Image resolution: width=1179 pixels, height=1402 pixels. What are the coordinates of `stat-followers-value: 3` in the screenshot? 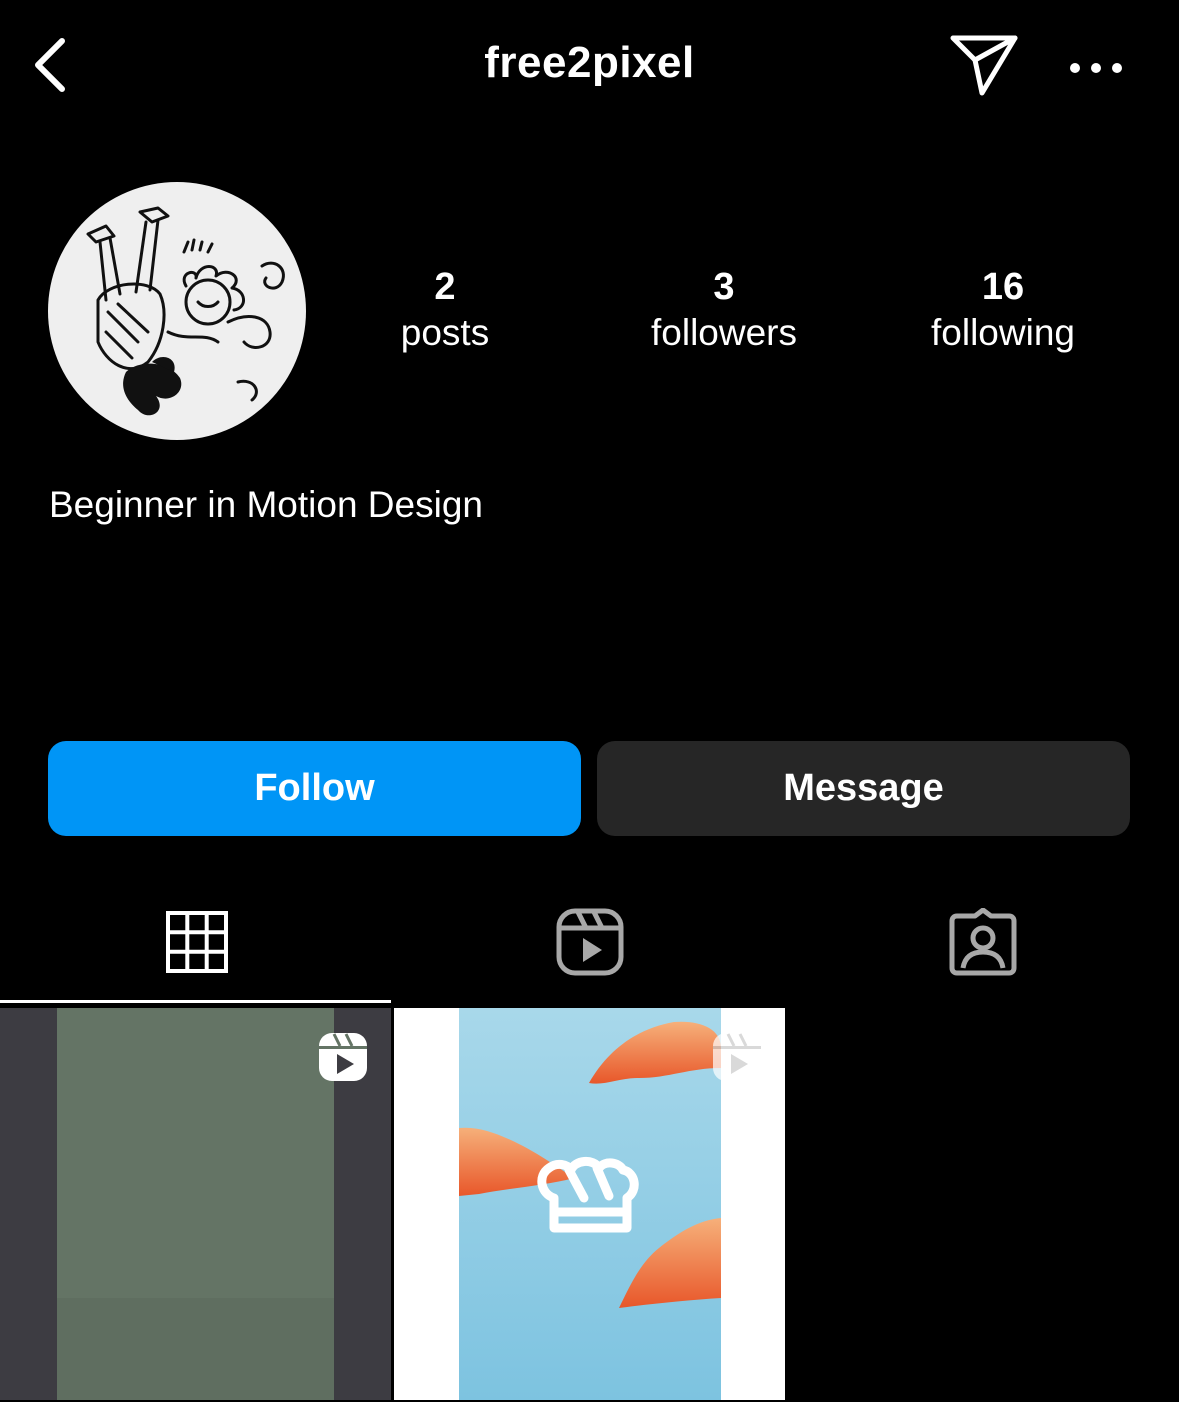 It's located at (724, 287).